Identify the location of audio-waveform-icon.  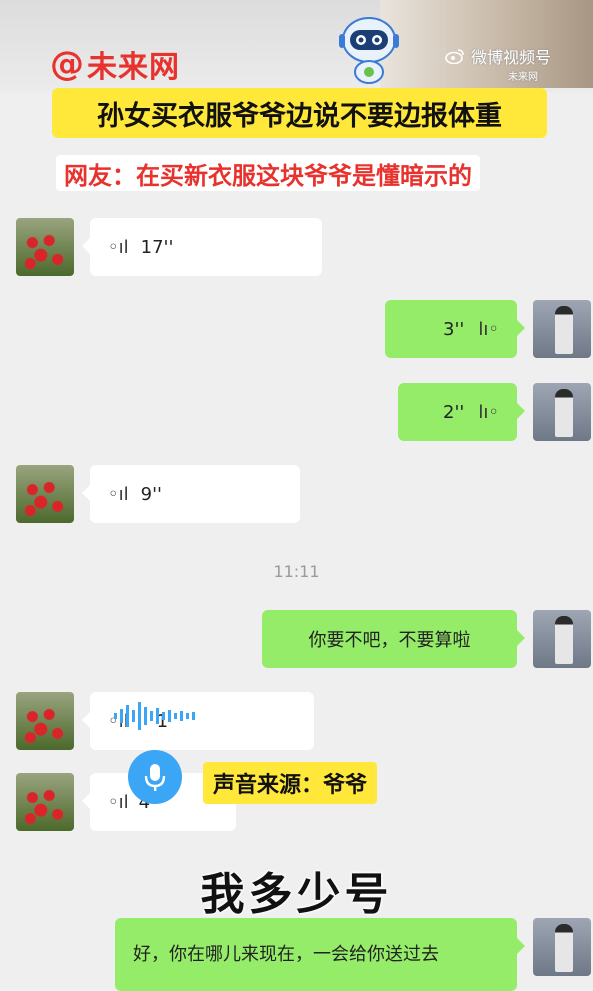
(154, 716).